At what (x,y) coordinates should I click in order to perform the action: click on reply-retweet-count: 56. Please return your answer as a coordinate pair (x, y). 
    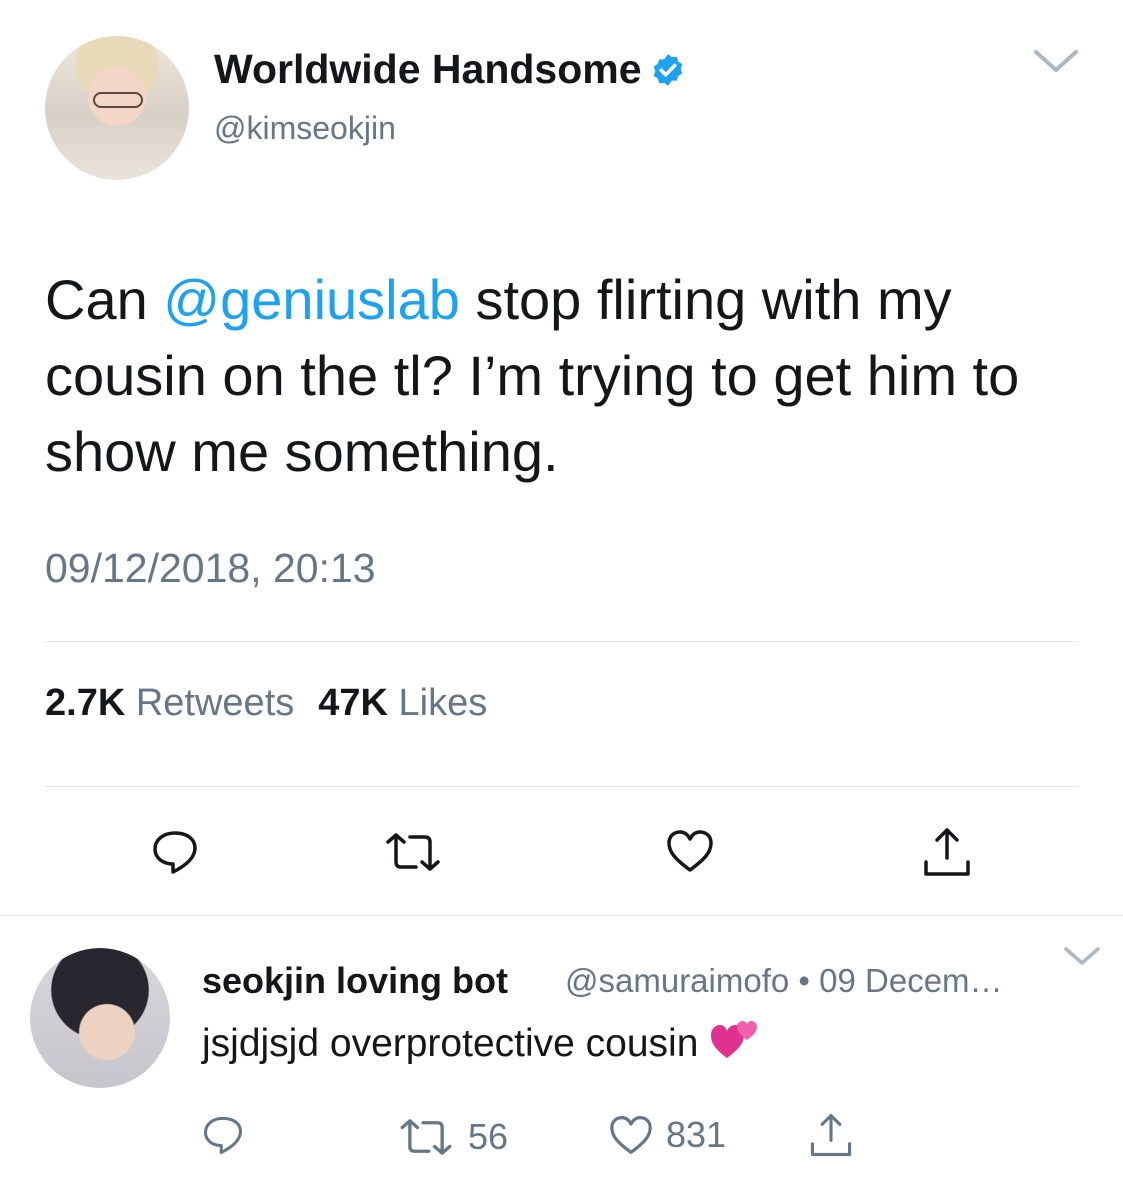
    Looking at the image, I should click on (488, 1136).